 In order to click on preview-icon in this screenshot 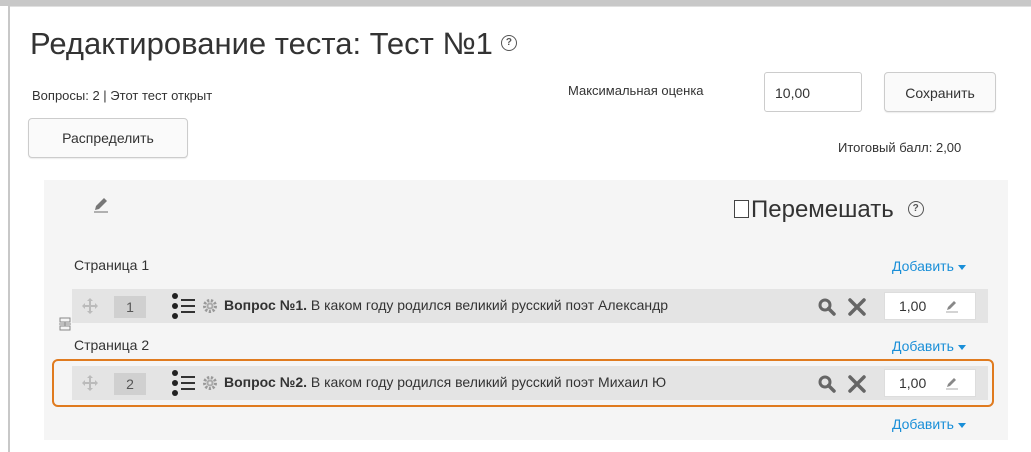, I will do `click(827, 309)`.